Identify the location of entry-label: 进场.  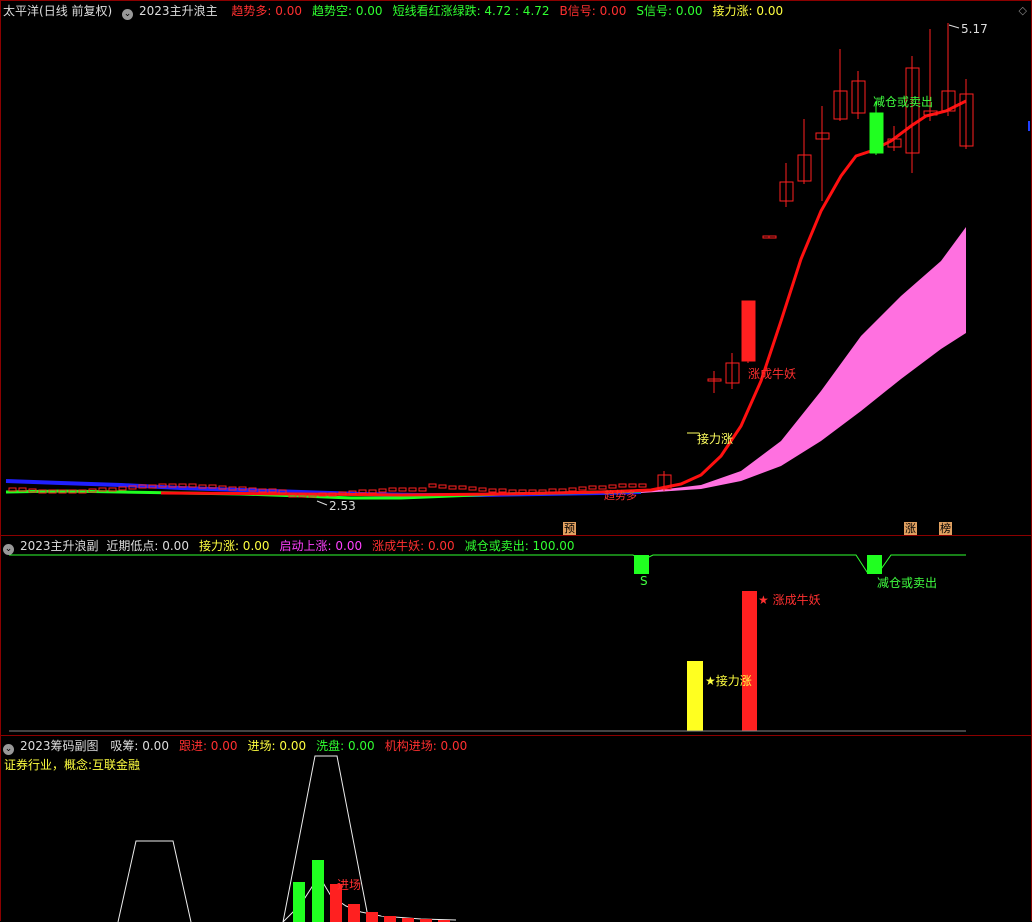
(349, 885).